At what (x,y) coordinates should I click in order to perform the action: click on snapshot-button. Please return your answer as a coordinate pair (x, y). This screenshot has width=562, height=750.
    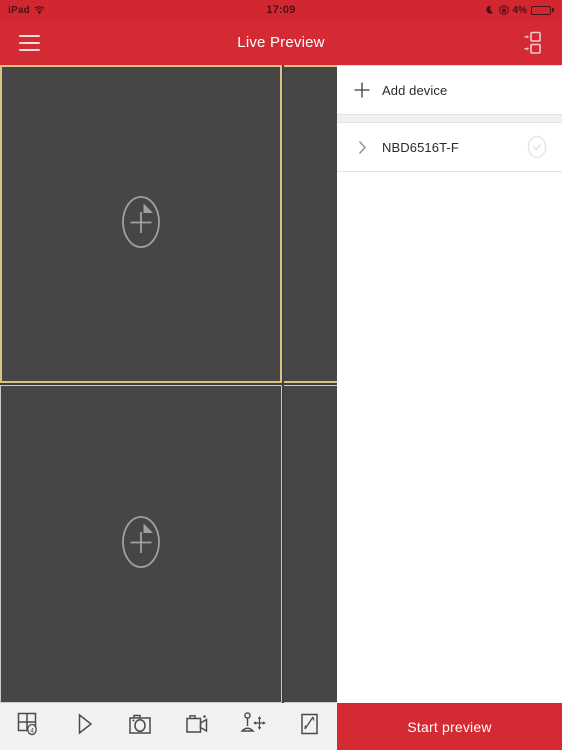
    Looking at the image, I should click on (140, 726).